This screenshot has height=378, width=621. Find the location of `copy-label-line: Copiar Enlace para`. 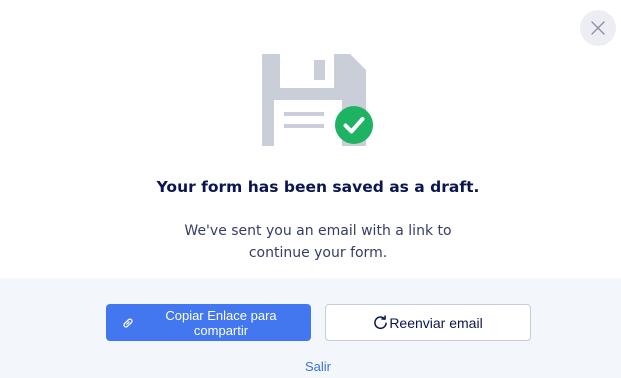

copy-label-line: Copiar Enlace para is located at coordinates (221, 315).